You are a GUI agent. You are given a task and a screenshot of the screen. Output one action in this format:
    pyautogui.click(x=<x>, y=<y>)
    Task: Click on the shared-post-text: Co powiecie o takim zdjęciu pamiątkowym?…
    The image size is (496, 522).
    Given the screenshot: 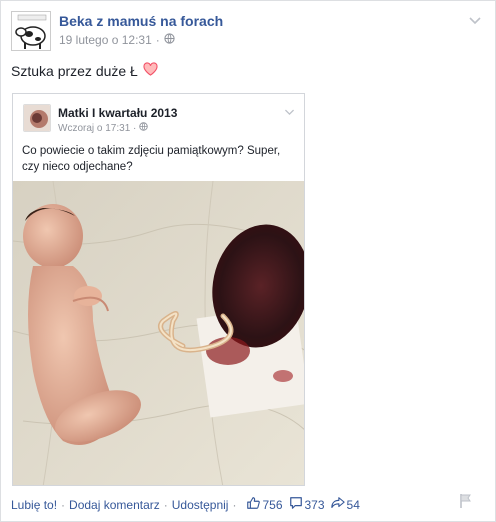 What is the action you would take?
    pyautogui.click(x=151, y=159)
    